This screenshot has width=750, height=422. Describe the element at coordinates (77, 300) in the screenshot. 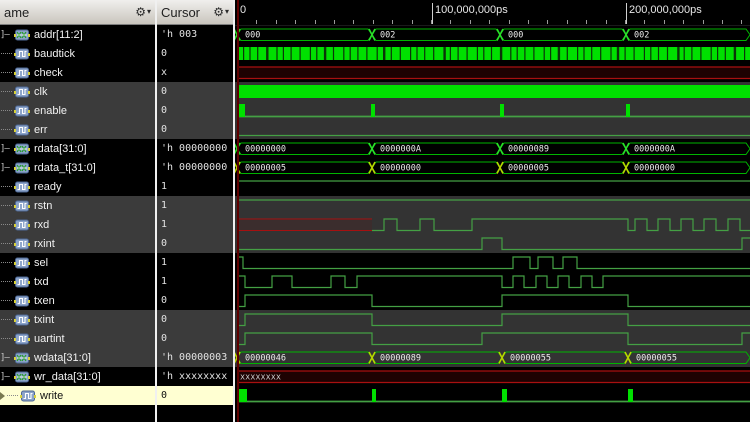

I see `signal-row-txen: txen` at that location.